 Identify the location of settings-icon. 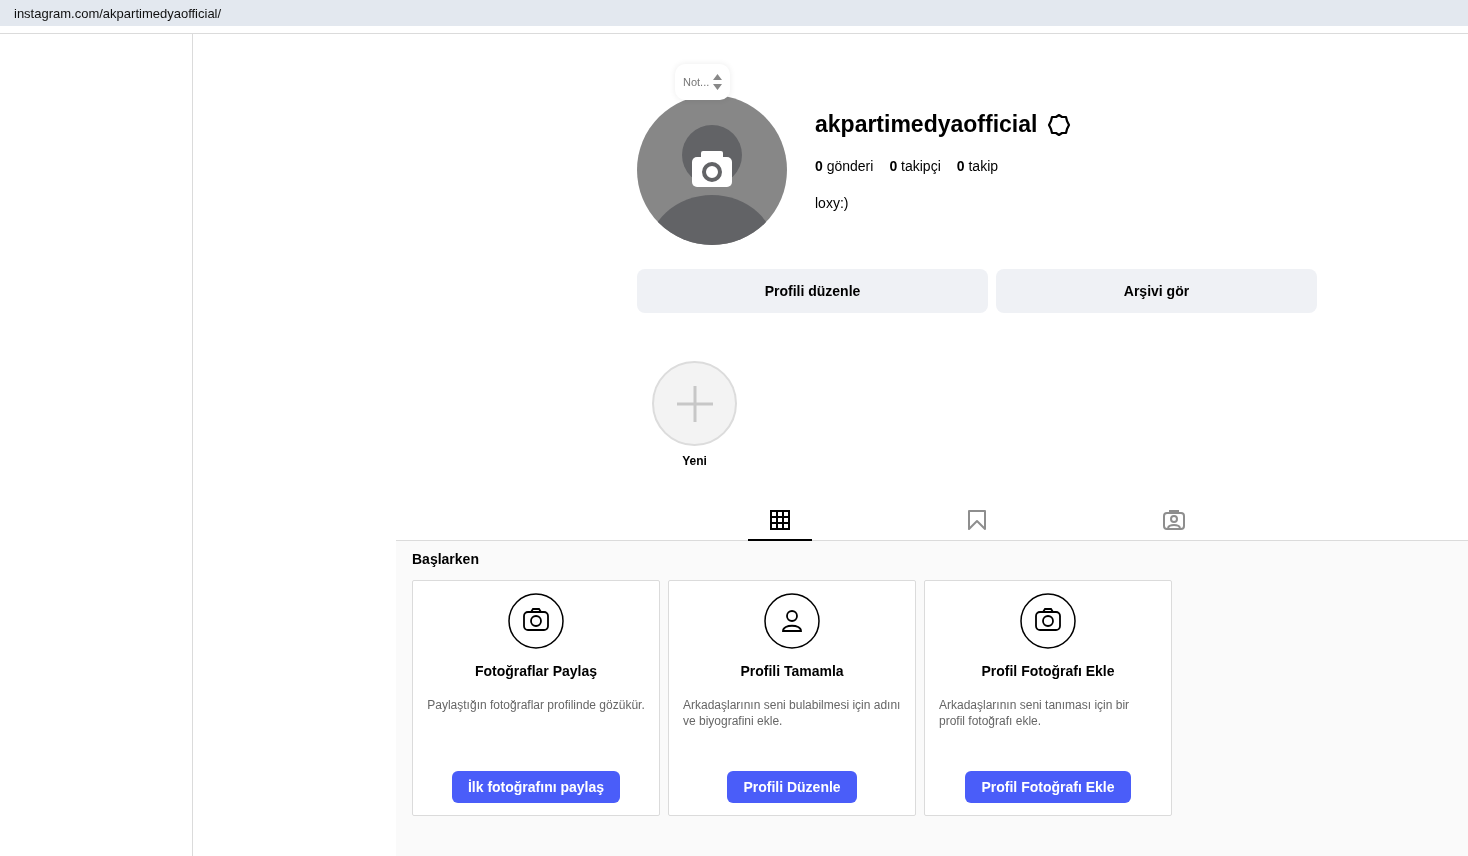
(1059, 124).